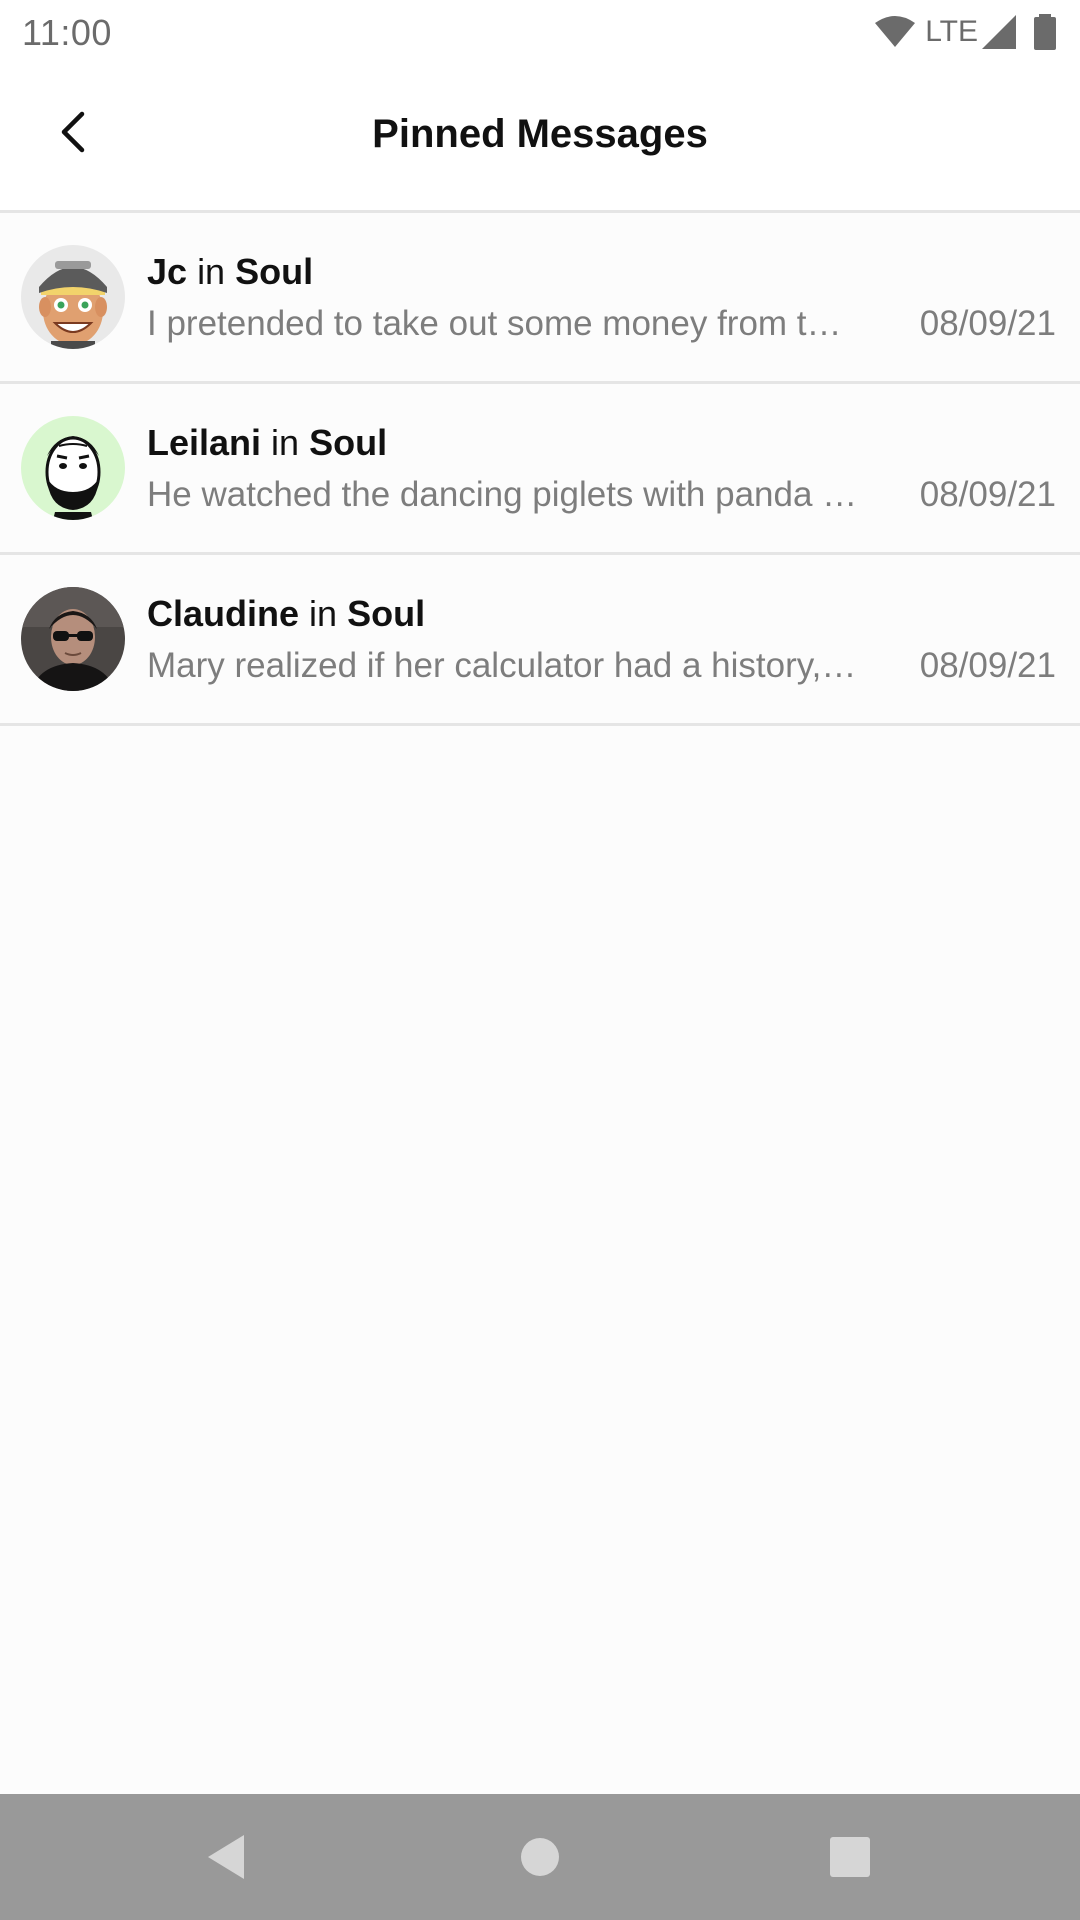  I want to click on row-title: Claudine in Soul, so click(286, 614).